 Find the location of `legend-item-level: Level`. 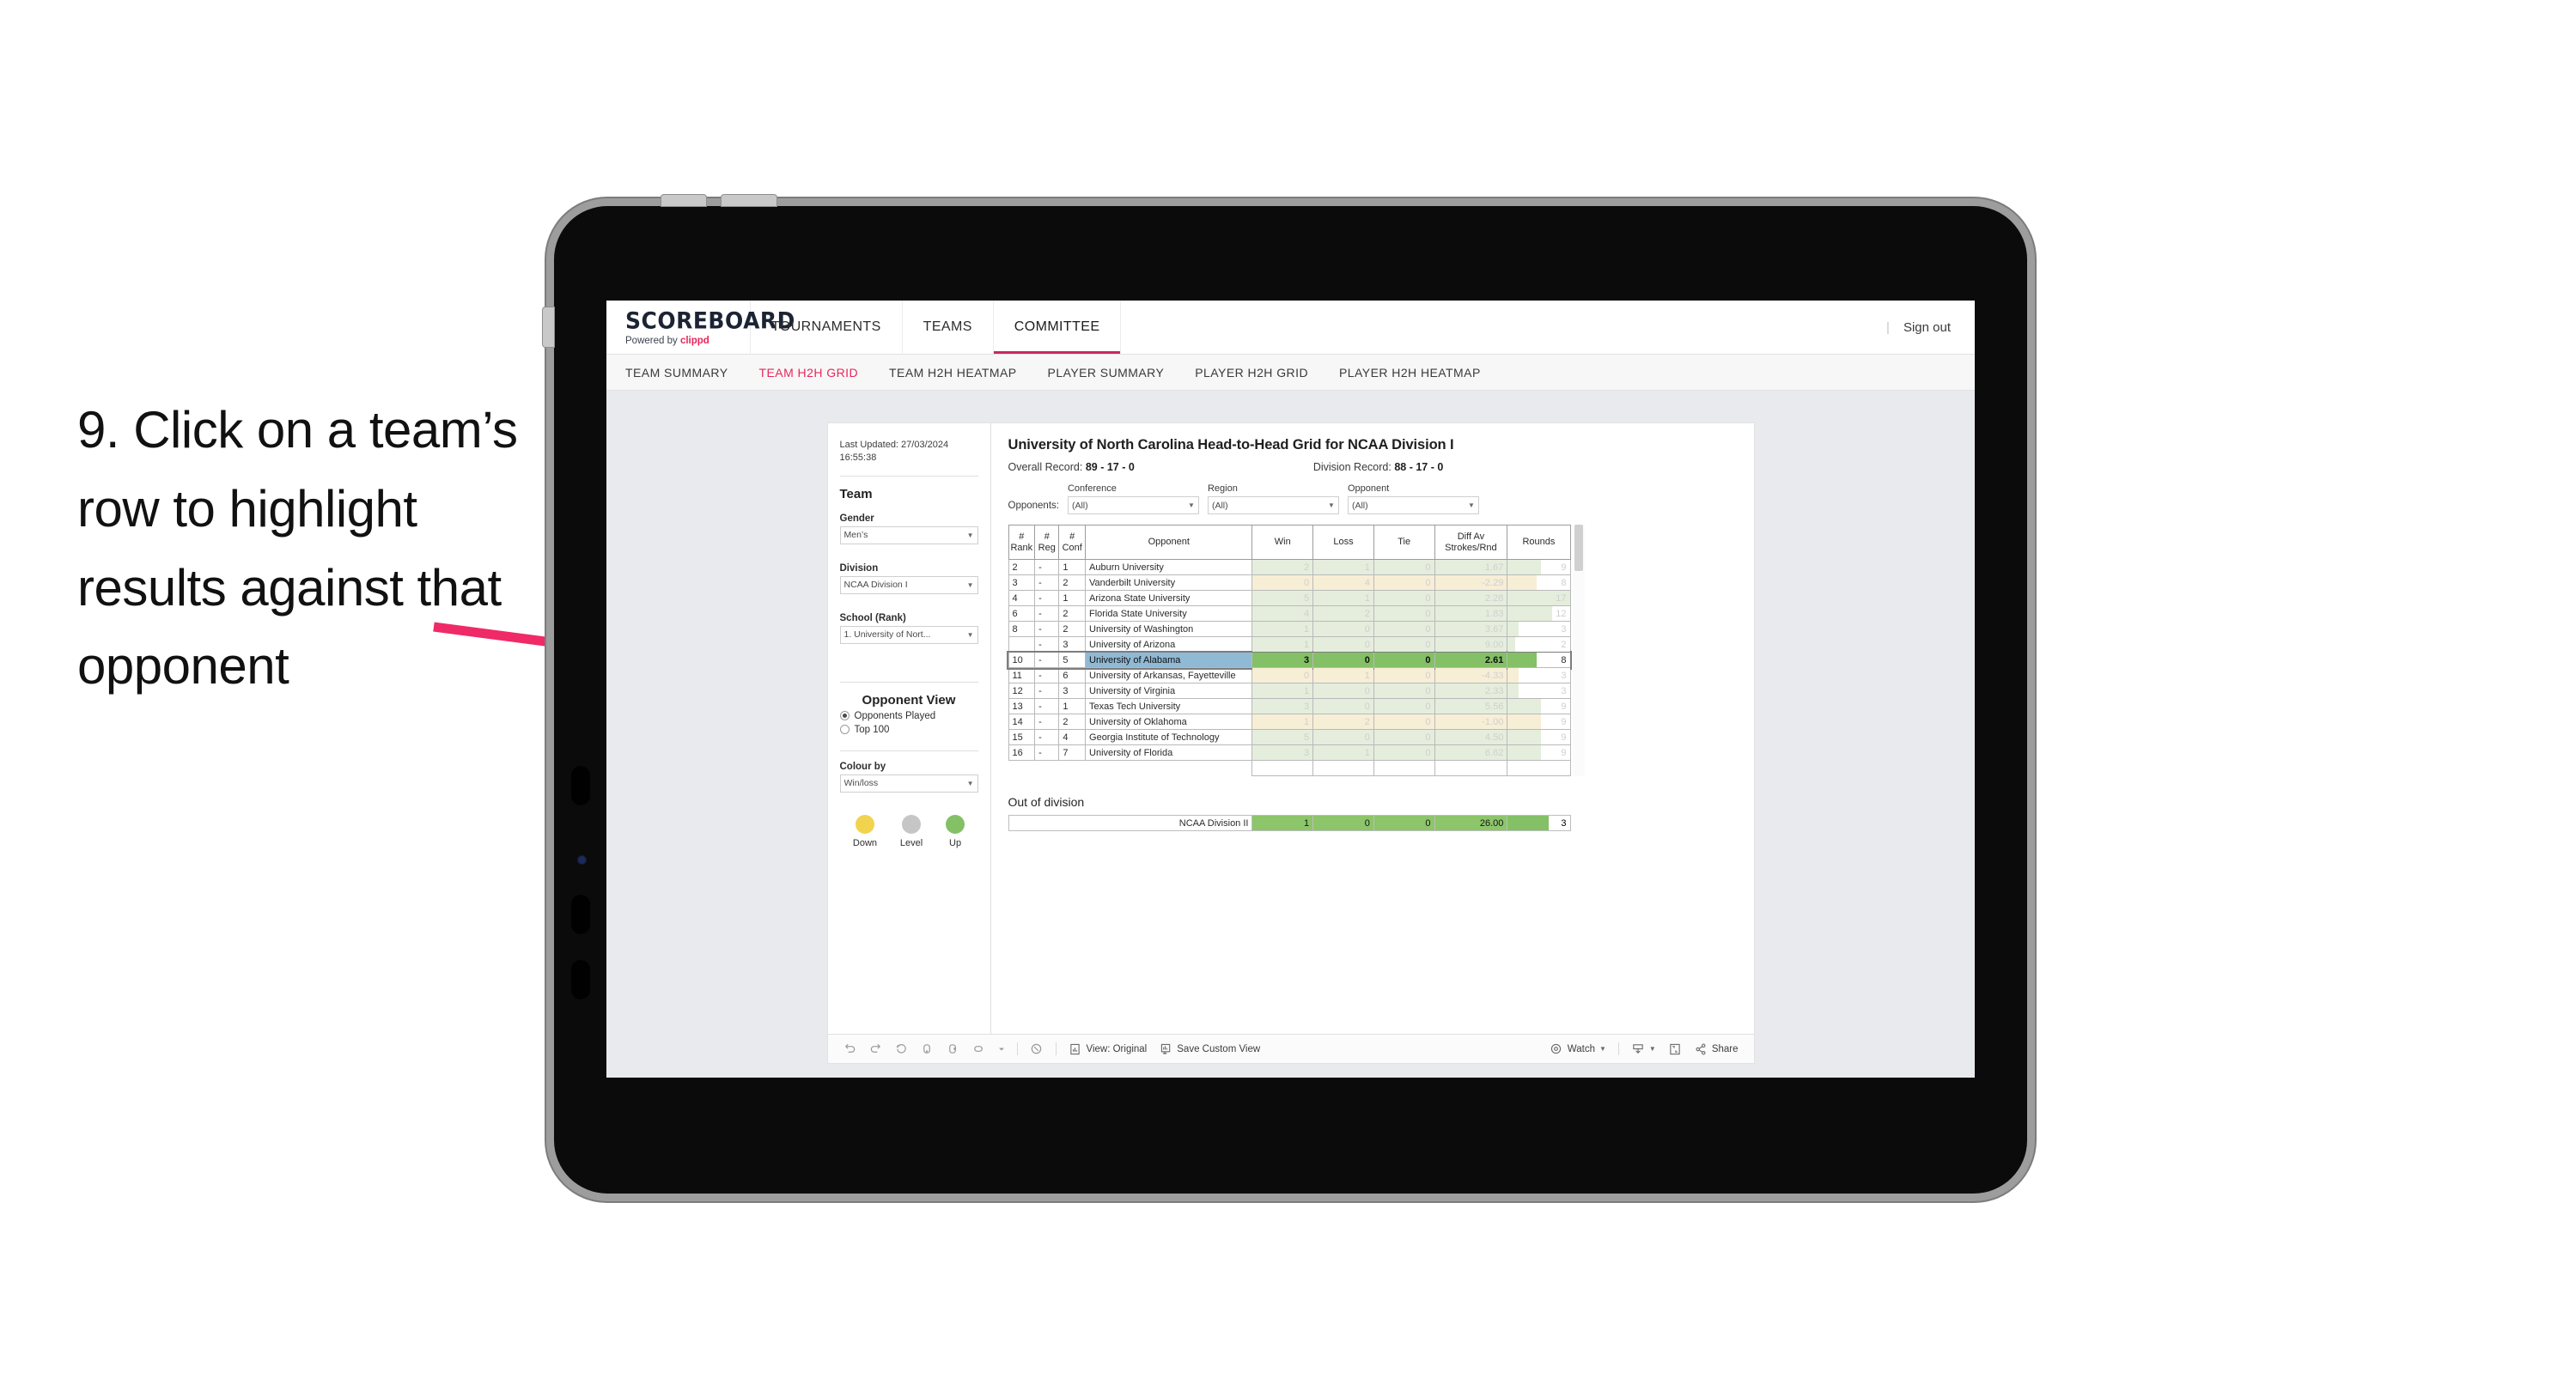

legend-item-level: Level is located at coordinates (911, 831).